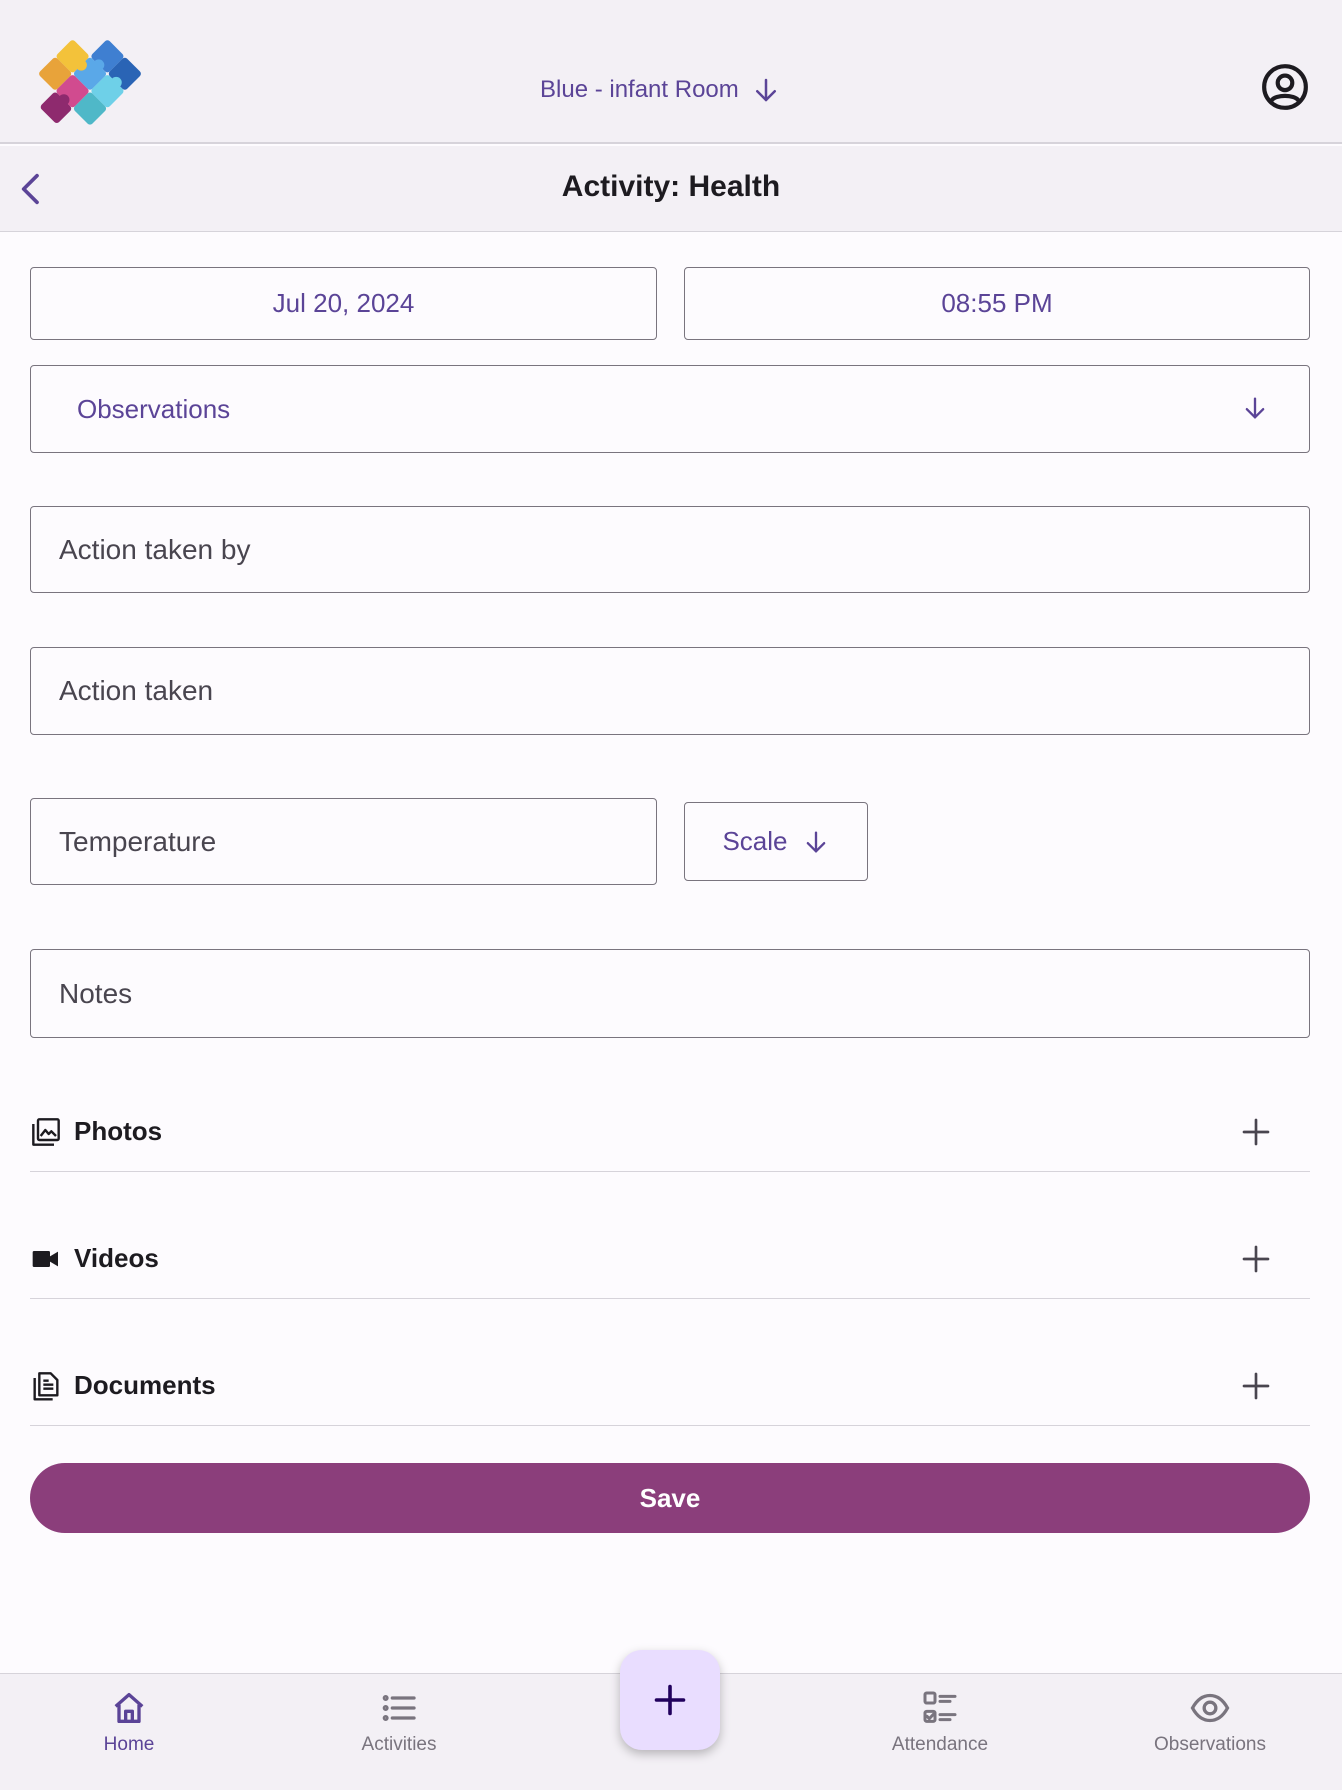 Image resolution: width=1342 pixels, height=1790 pixels. I want to click on photos-label: Photos, so click(118, 1131).